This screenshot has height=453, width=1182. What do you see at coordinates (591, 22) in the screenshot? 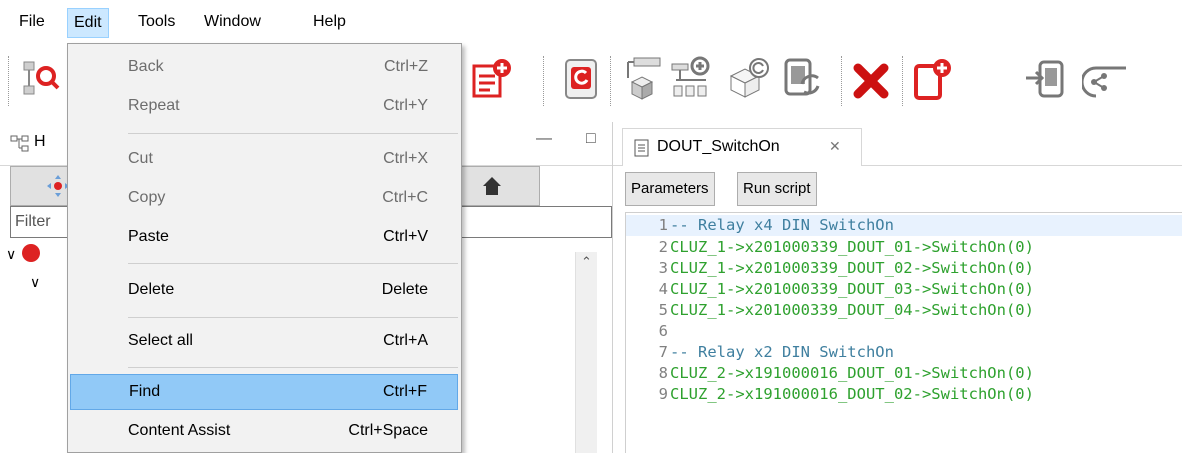
I see `menu-bar: File Edit Tools Window Help` at bounding box center [591, 22].